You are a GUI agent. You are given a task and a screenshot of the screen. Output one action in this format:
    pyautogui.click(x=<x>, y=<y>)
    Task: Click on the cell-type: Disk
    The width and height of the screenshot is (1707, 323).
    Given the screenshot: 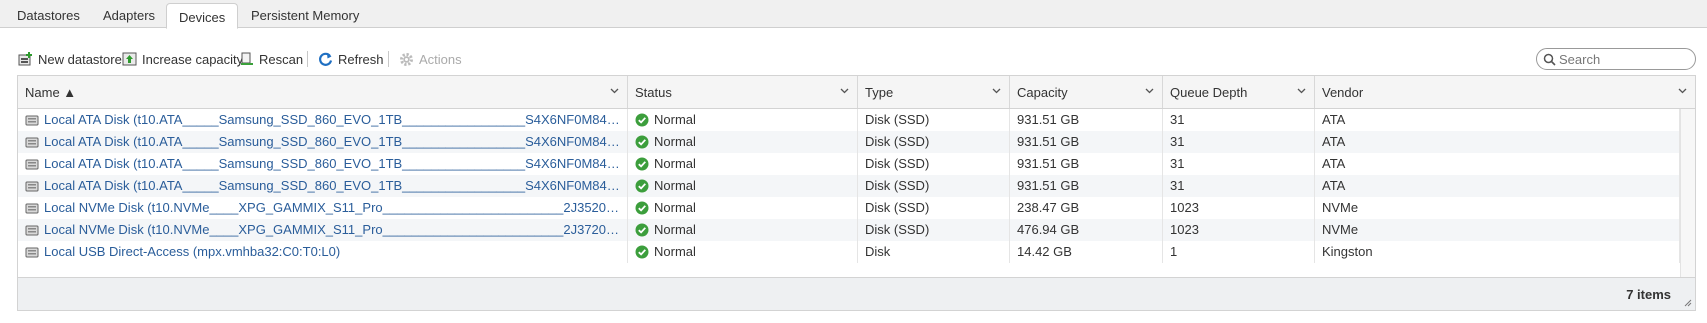 What is the action you would take?
    pyautogui.click(x=934, y=252)
    